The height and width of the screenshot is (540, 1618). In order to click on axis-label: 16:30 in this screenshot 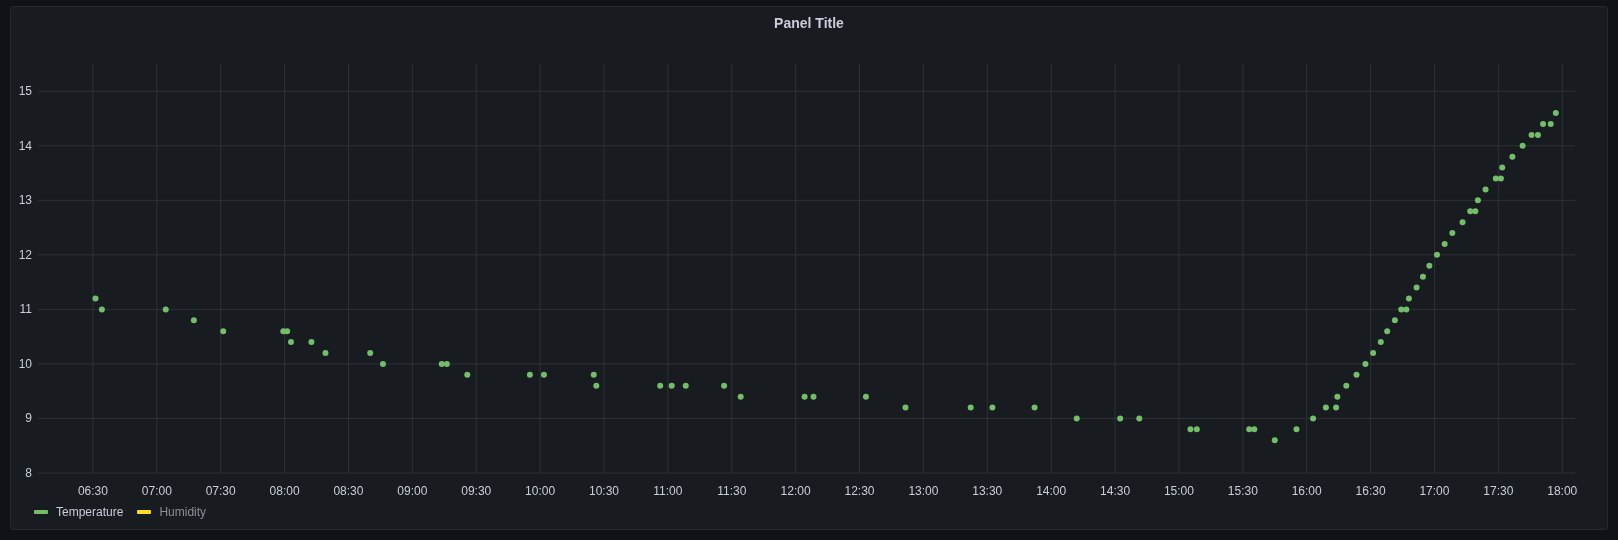, I will do `click(1370, 491)`.